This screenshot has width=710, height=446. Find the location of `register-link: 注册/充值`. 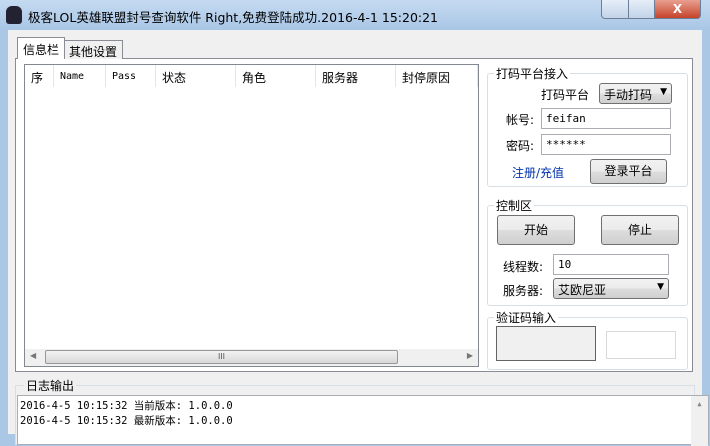

register-link: 注册/充值 is located at coordinates (538, 172).